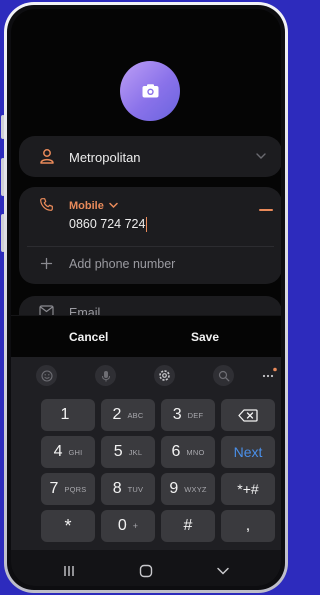 Image resolution: width=320 pixels, height=595 pixels. I want to click on action-bar: Cancel Save, so click(146, 335).